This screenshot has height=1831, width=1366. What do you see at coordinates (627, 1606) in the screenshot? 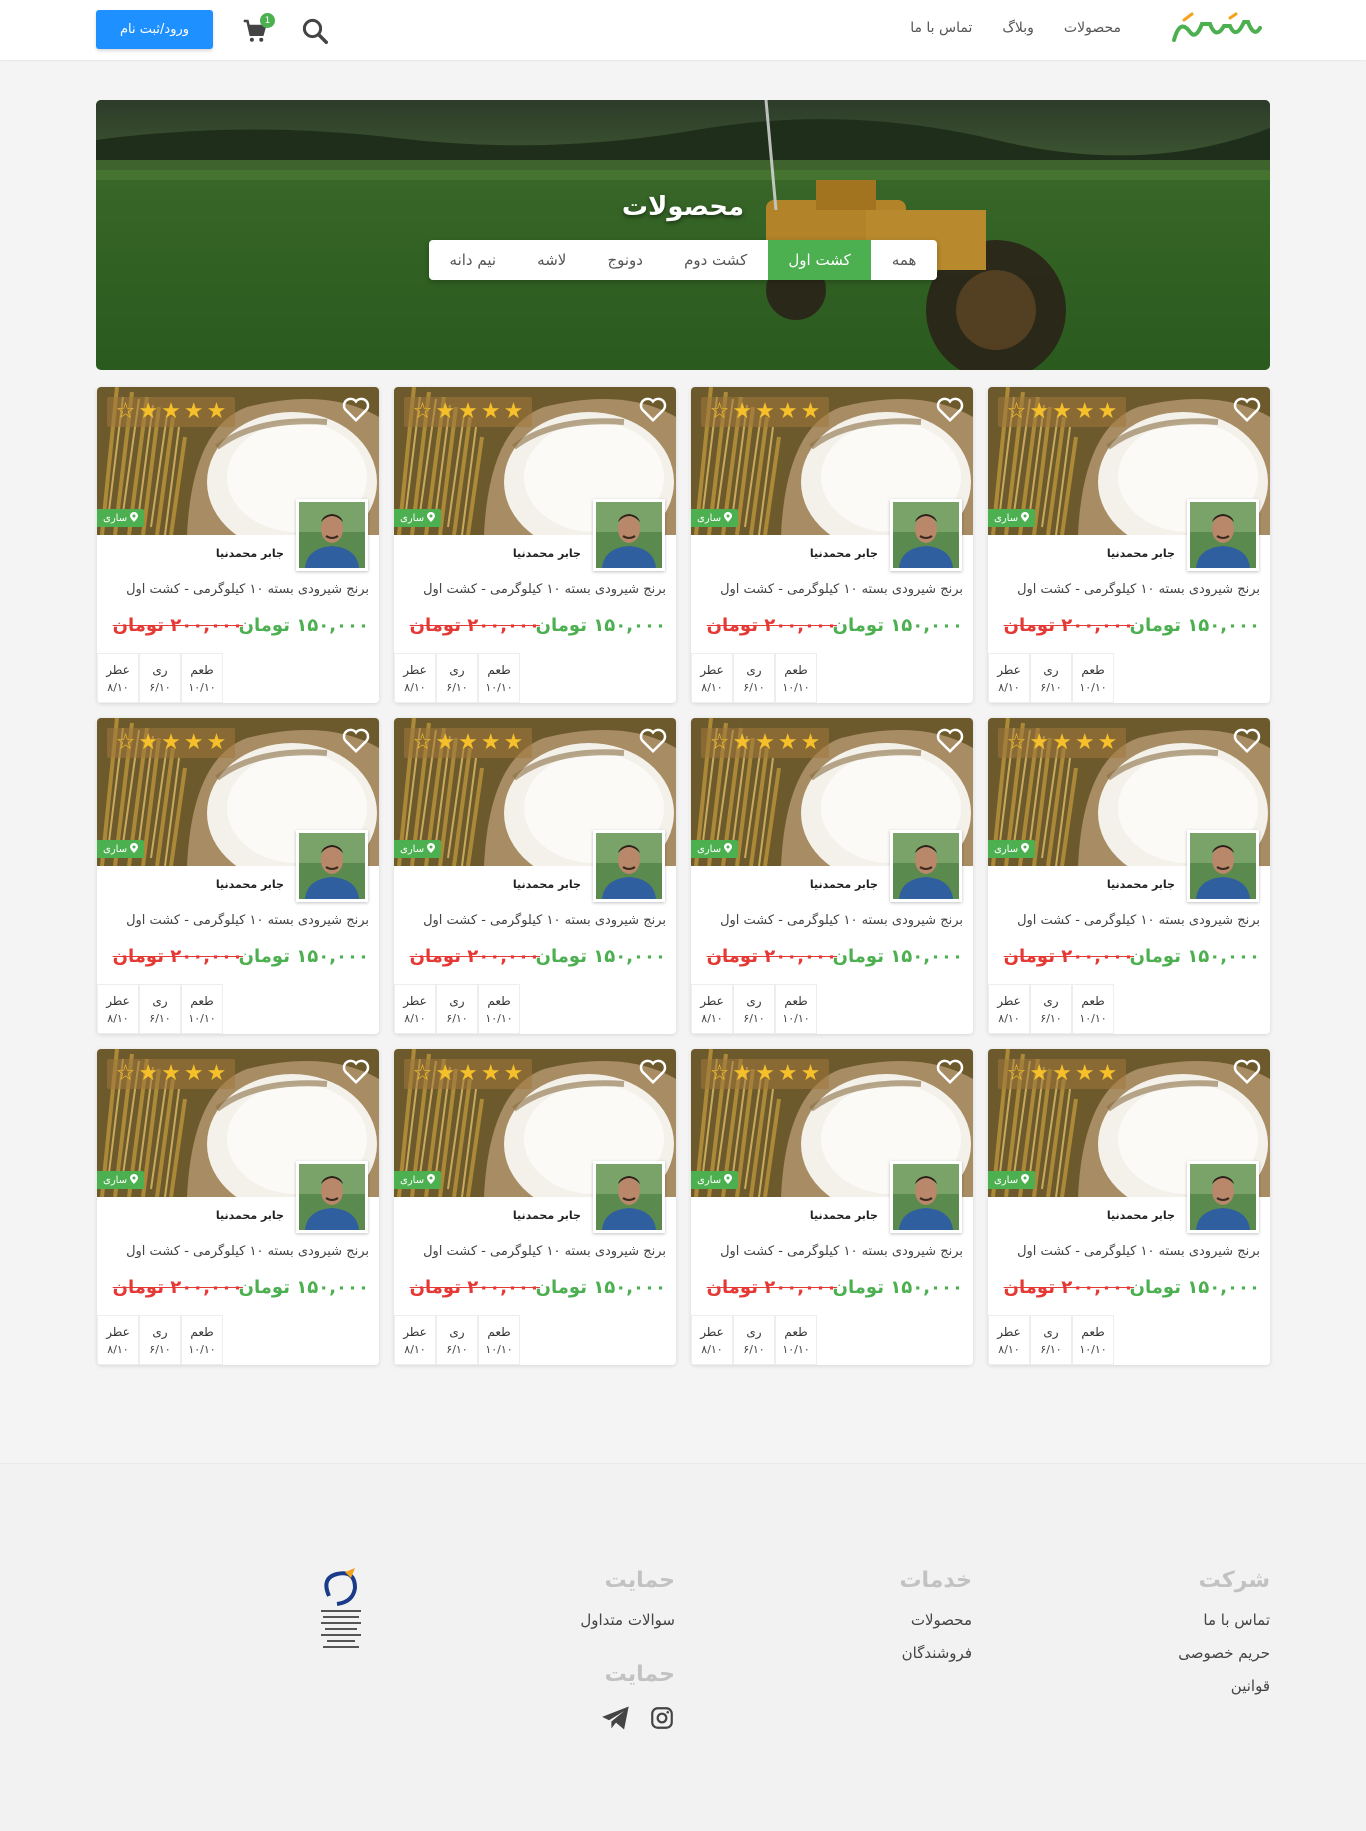
I see `footer-support: حمایت سوالات متداول` at bounding box center [627, 1606].